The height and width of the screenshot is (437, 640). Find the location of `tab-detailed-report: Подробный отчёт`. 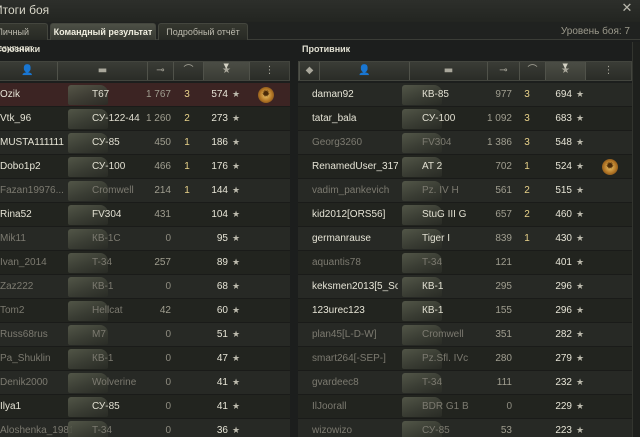

tab-detailed-report: Подробный отчёт is located at coordinates (203, 31).